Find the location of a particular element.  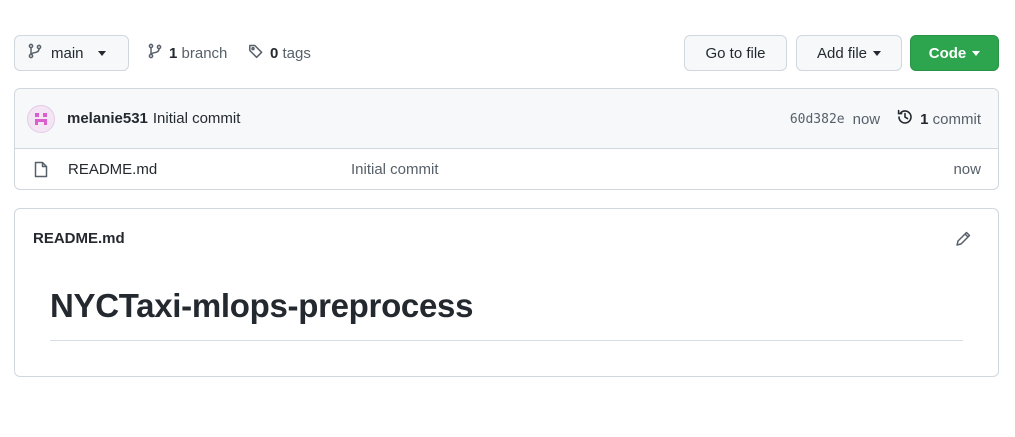

commit-meta: 60d382e now 1 commit is located at coordinates (885, 119).